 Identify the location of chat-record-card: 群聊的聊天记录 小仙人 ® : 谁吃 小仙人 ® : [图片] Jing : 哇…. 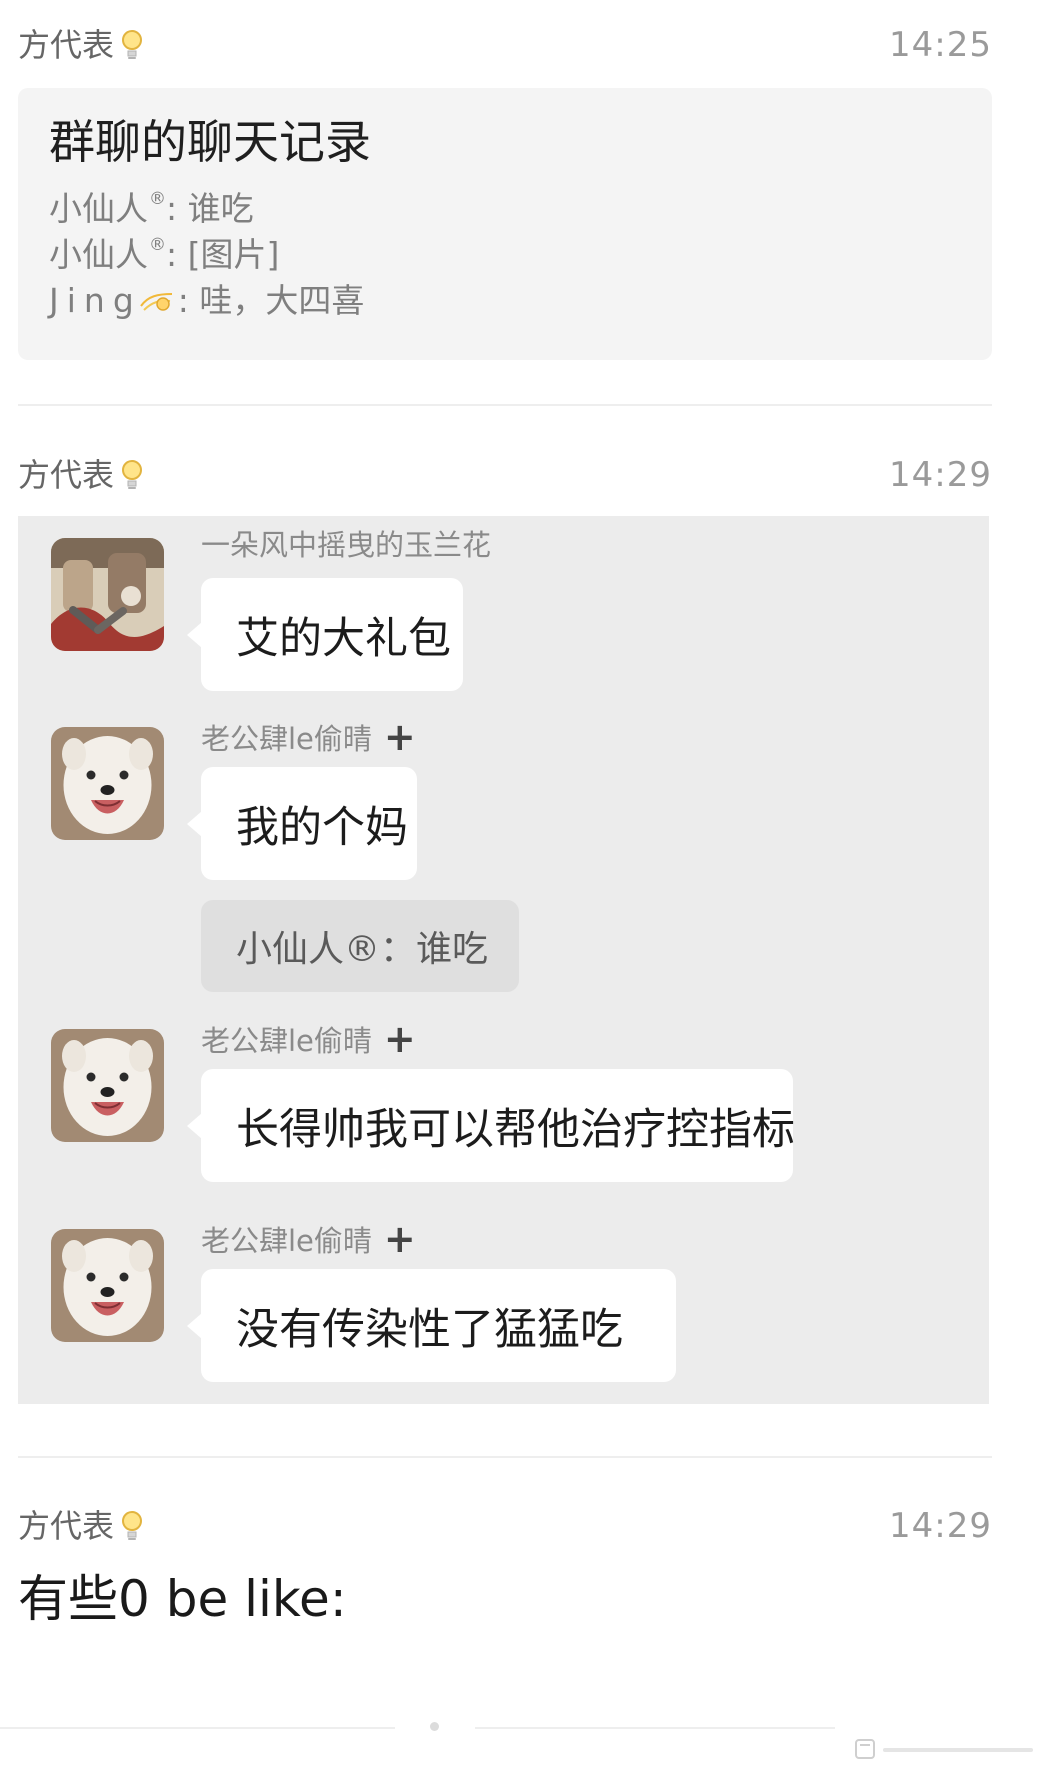
(505, 224).